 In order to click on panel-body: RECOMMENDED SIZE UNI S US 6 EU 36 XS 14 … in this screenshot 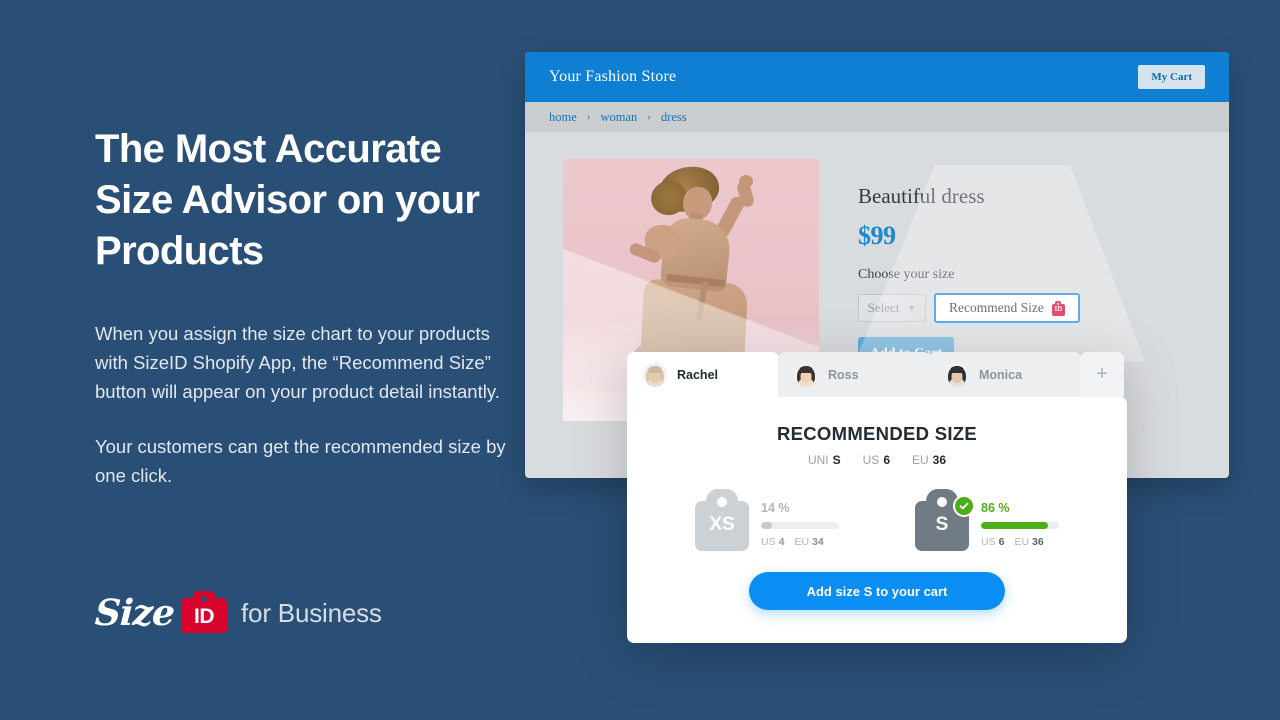, I will do `click(877, 520)`.